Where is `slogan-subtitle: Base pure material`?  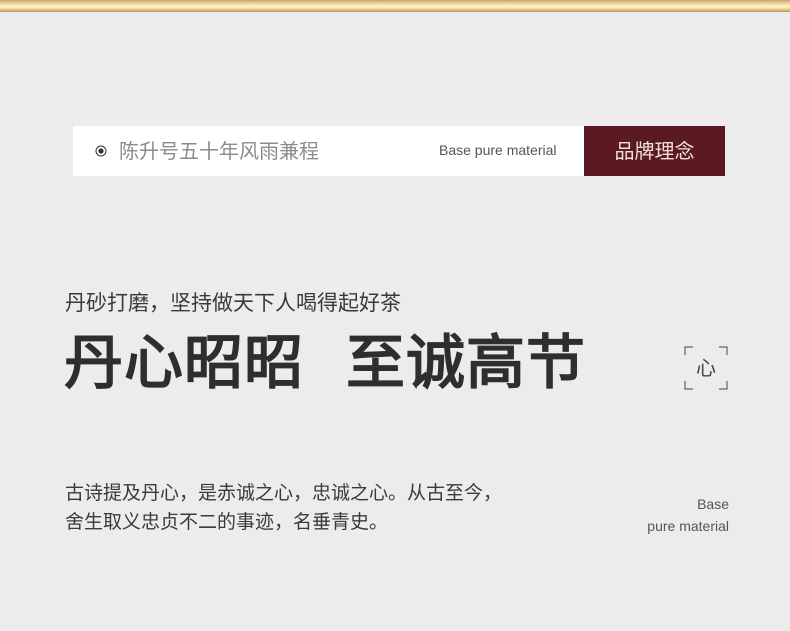
slogan-subtitle: Base pure material is located at coordinates (498, 150).